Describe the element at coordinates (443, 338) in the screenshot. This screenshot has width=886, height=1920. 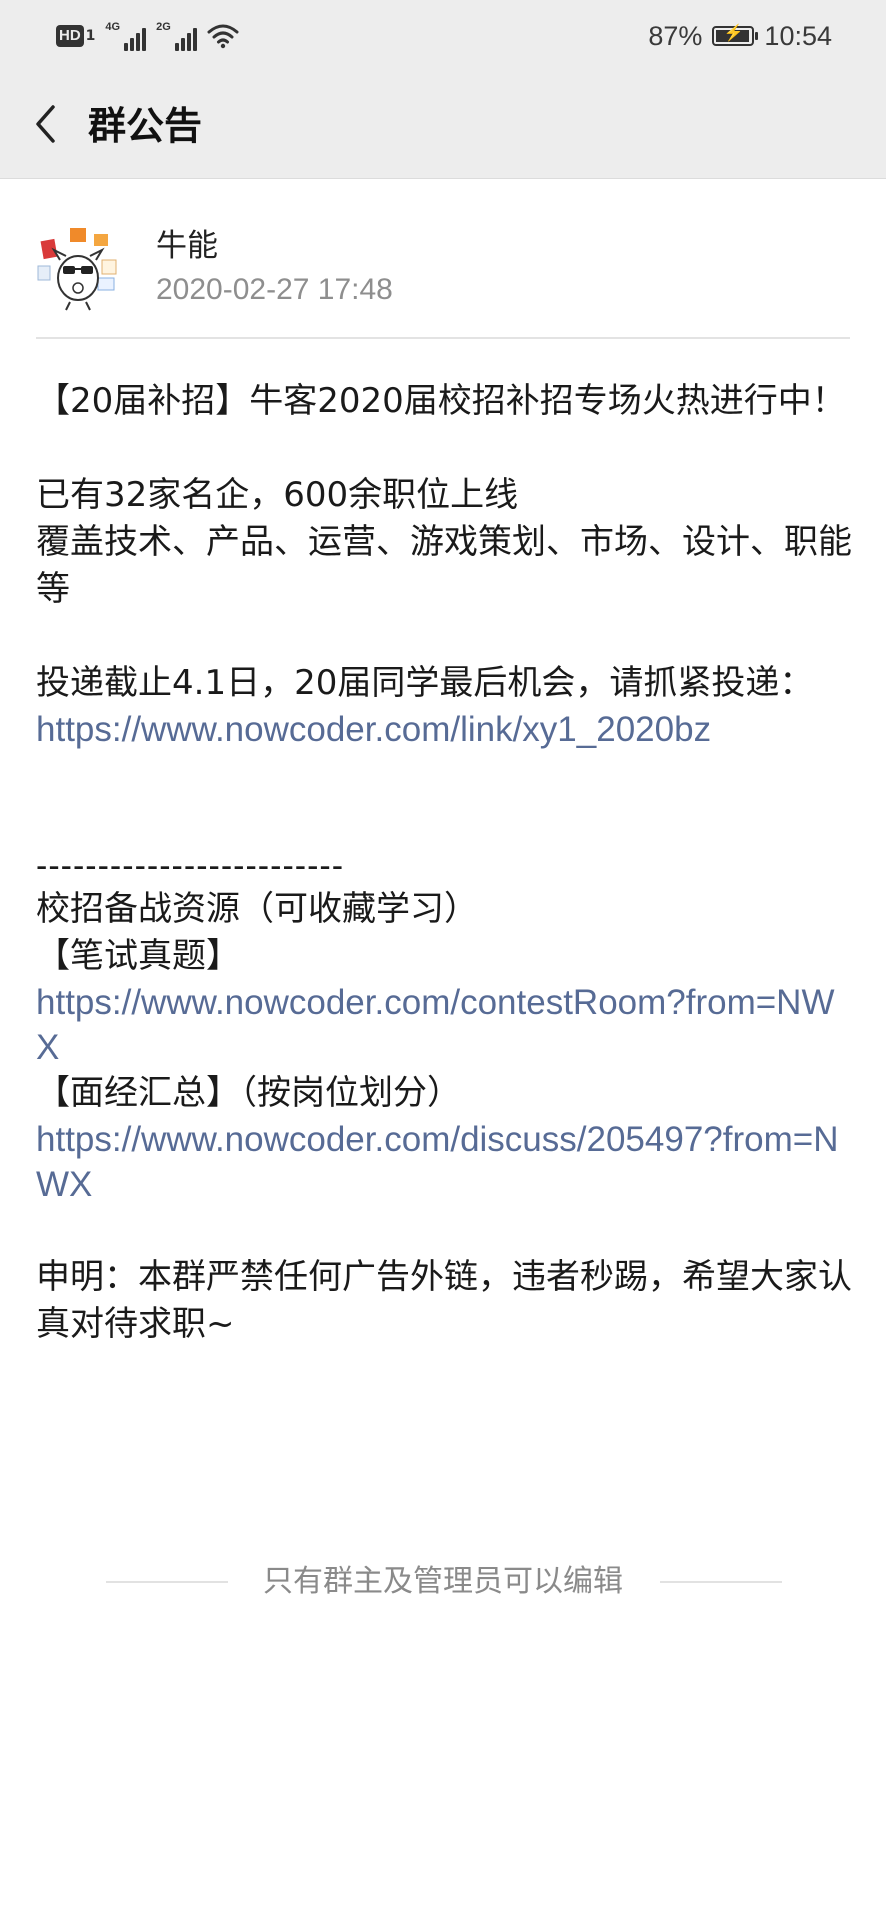
I see `divider` at that location.